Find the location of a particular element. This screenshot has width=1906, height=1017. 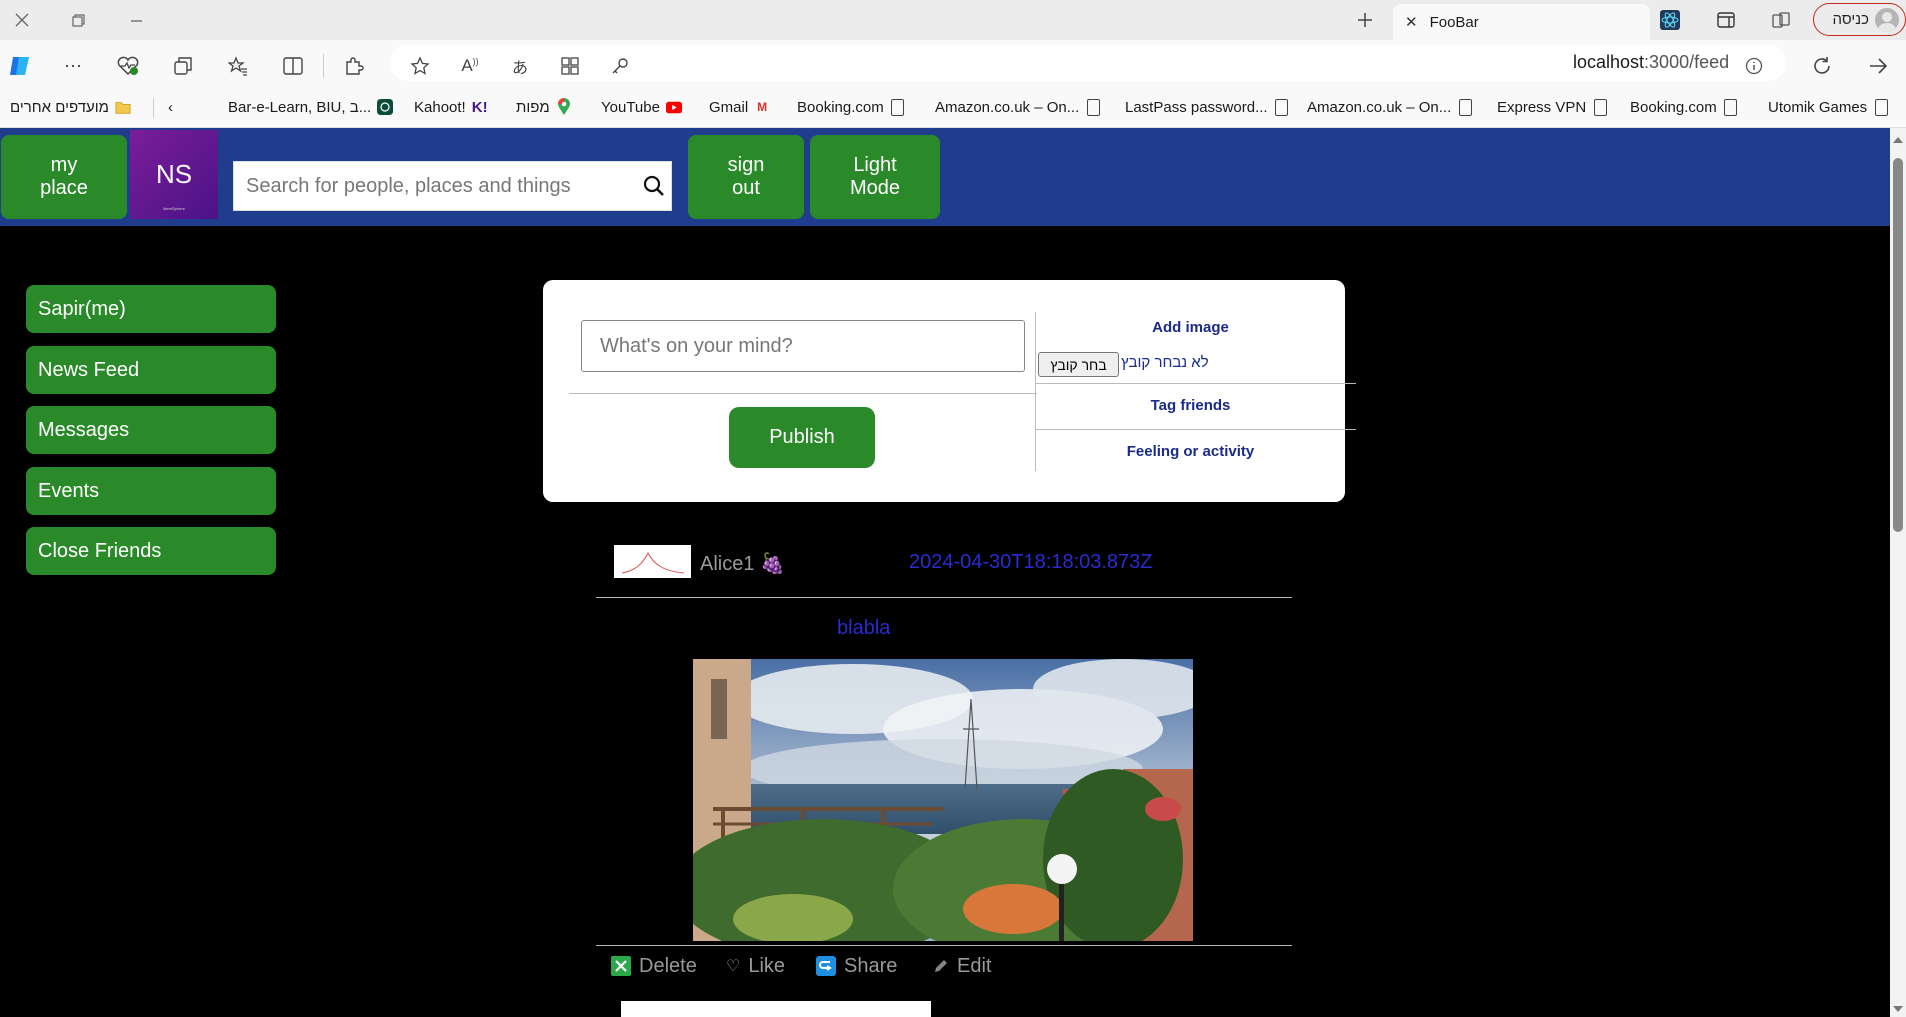

collections-button is located at coordinates (183, 66).